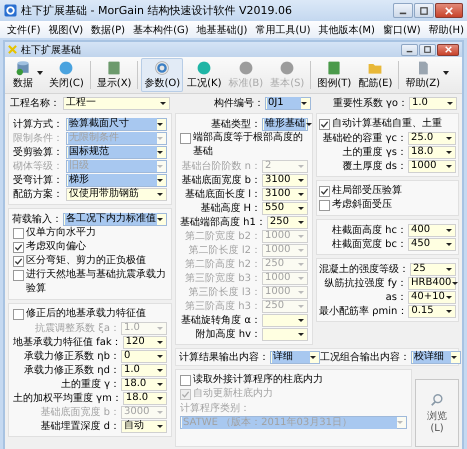  Describe the element at coordinates (116, 152) in the screenshot. I see `dropdown: 国标规范` at that location.